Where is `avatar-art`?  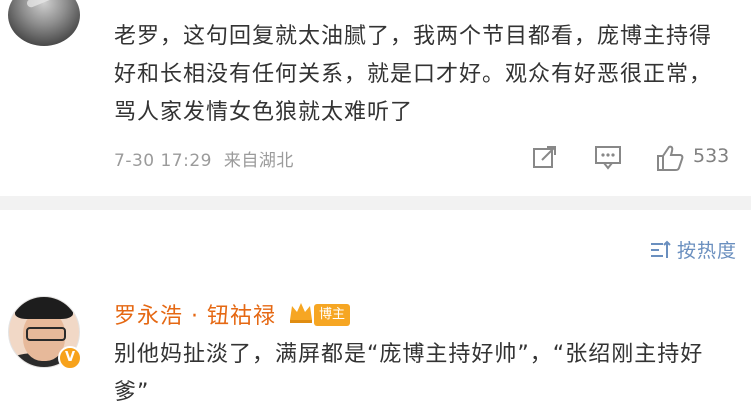 avatar-art is located at coordinates (44, 4).